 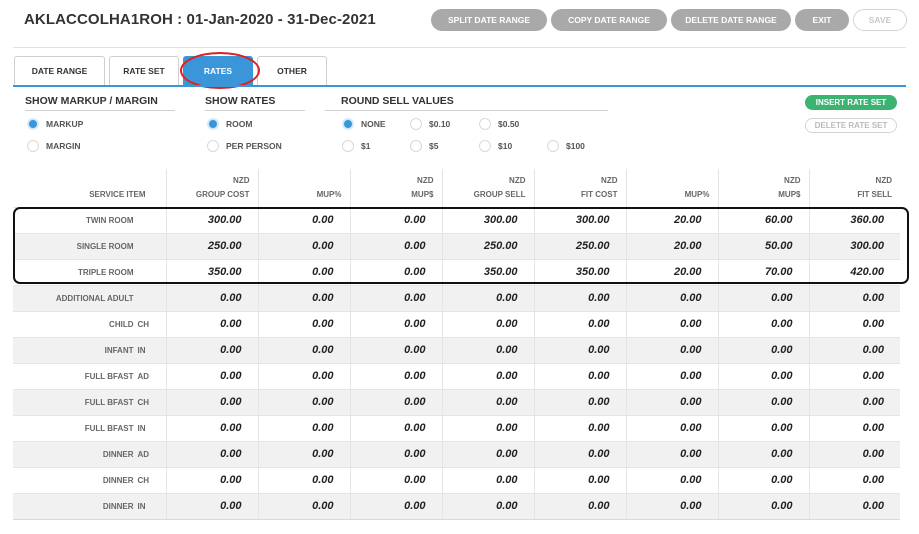 I want to click on radio-round-1: $1, so click(x=356, y=146).